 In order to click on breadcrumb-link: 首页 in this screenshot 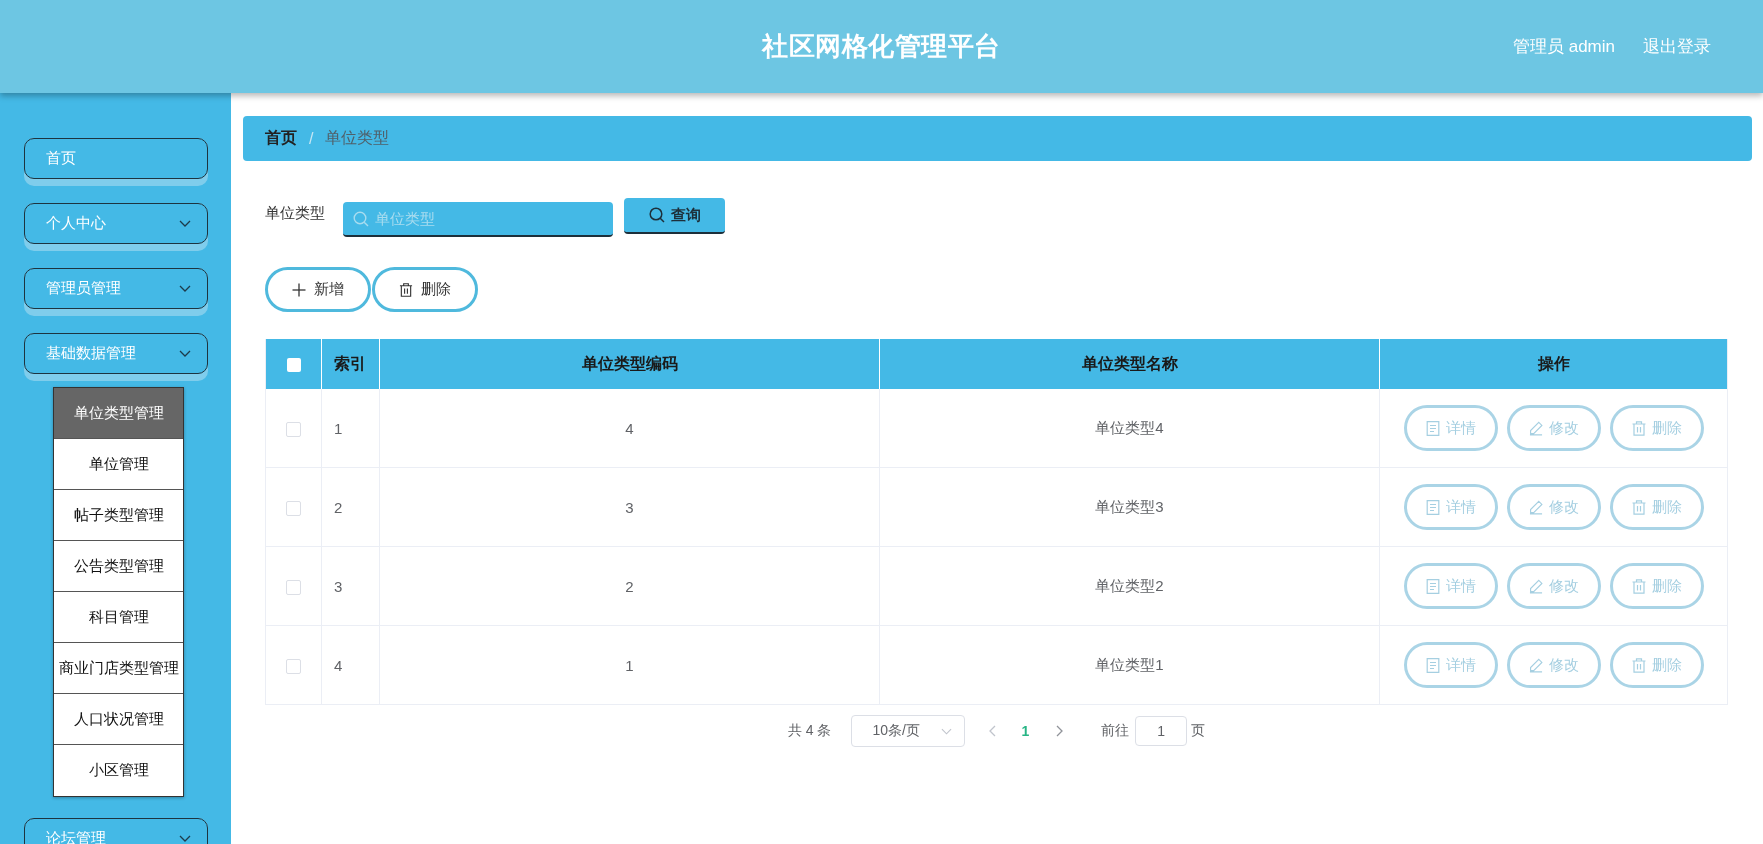, I will do `click(281, 138)`.